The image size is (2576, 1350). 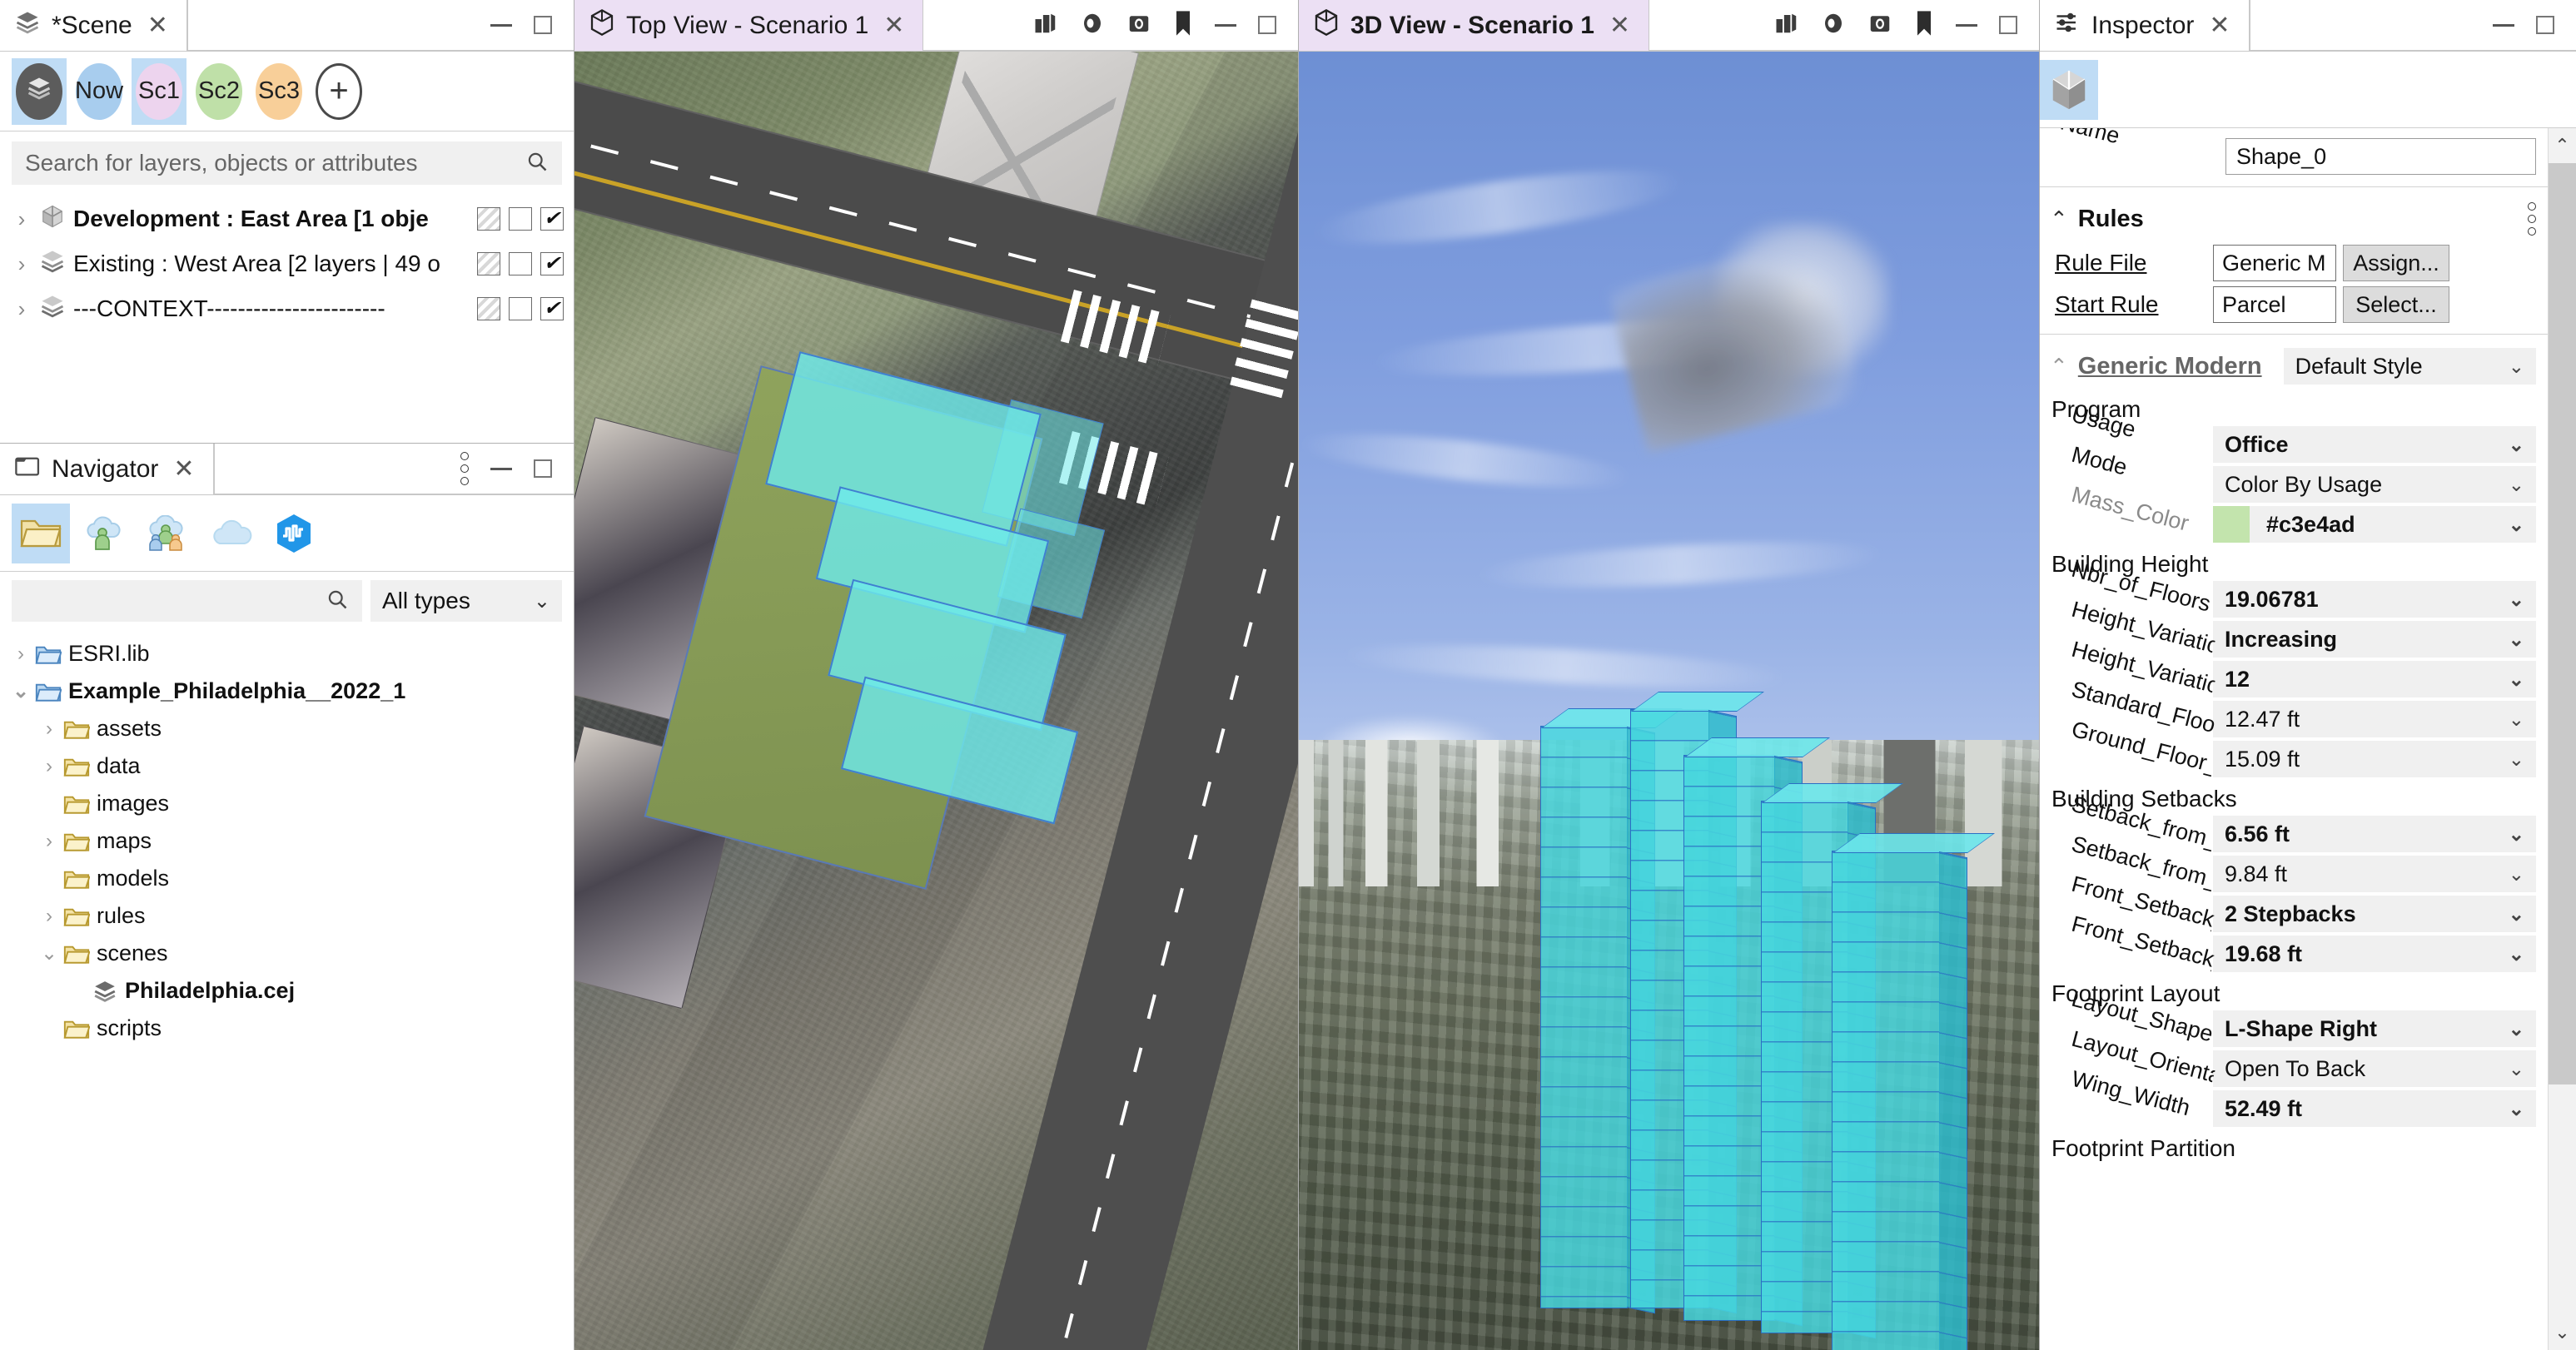 I want to click on rule-file-label: Rule File, so click(x=2134, y=263).